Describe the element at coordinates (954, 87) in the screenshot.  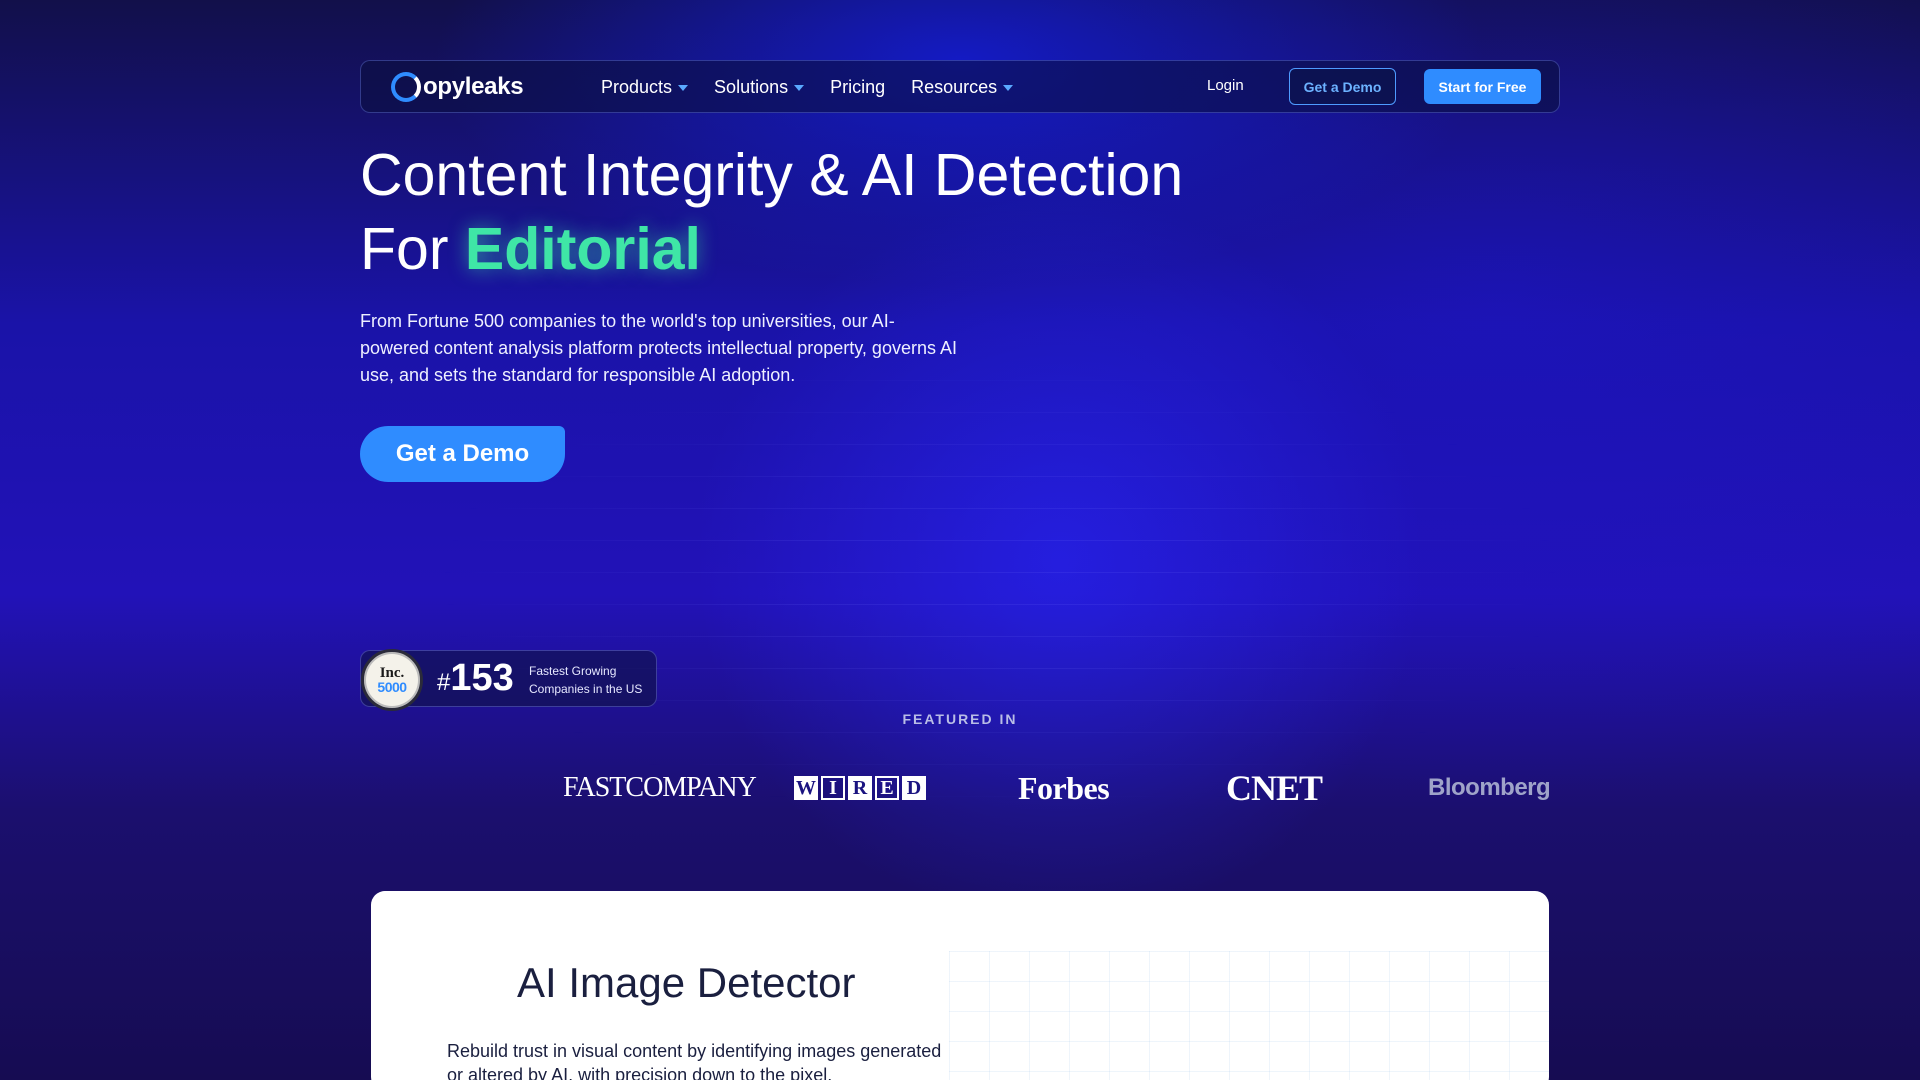
I see `menu-item-label: Resources` at that location.